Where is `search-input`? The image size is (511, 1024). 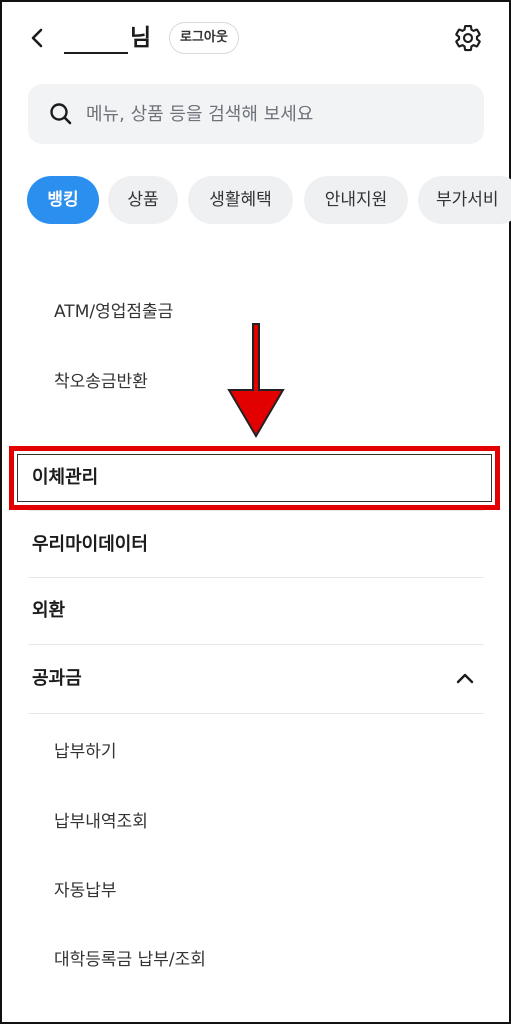
search-input is located at coordinates (276, 114).